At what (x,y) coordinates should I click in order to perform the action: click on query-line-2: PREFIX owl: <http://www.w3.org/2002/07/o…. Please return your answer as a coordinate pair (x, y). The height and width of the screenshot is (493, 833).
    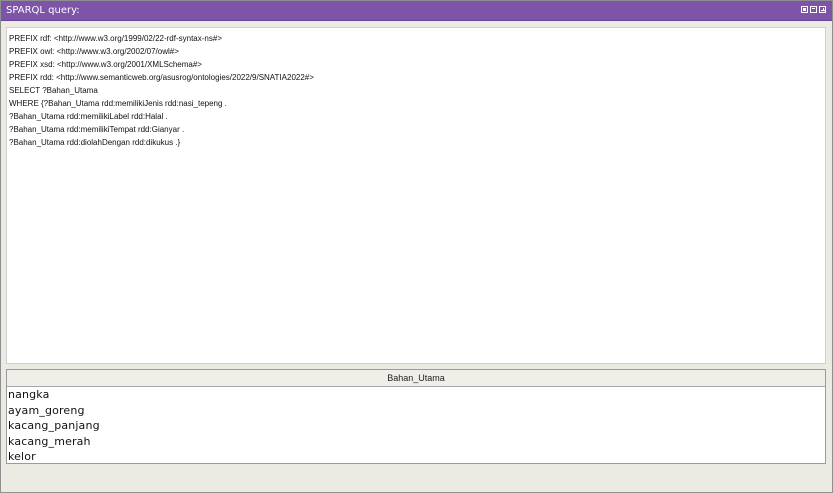
    Looking at the image, I should click on (94, 51).